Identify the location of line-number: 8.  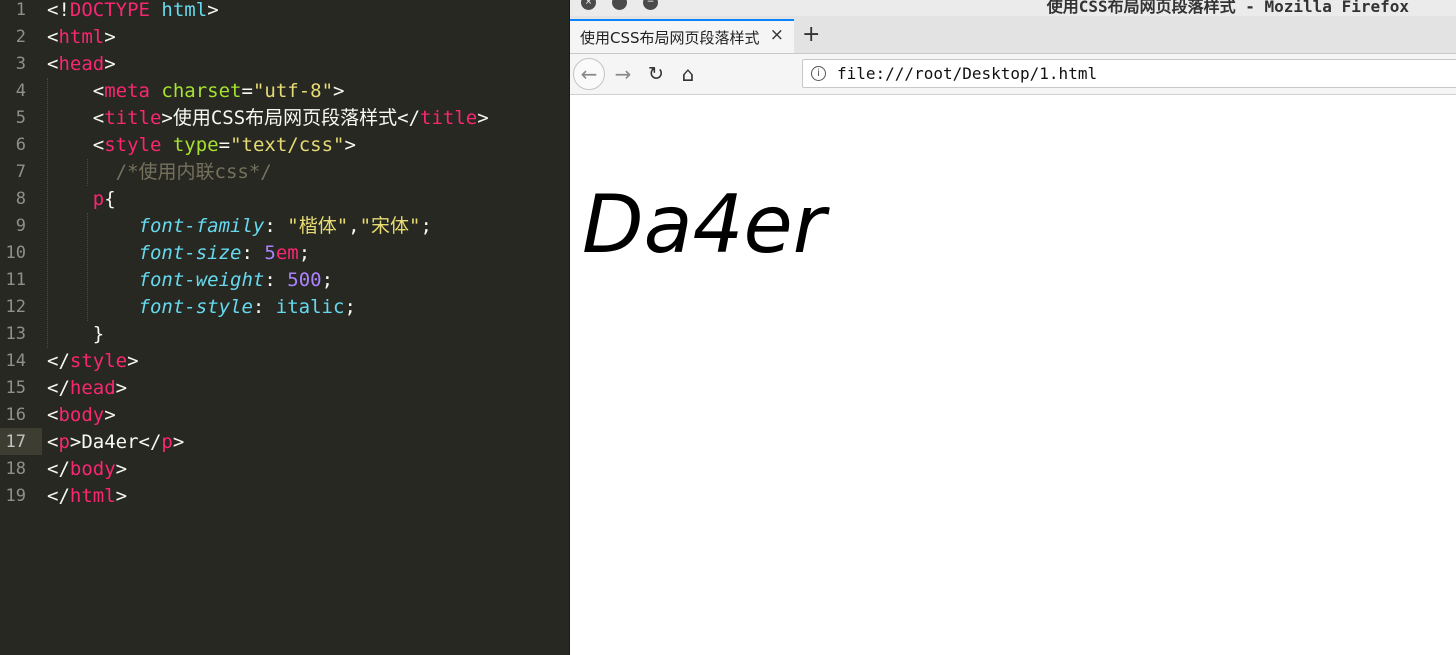
(20, 199).